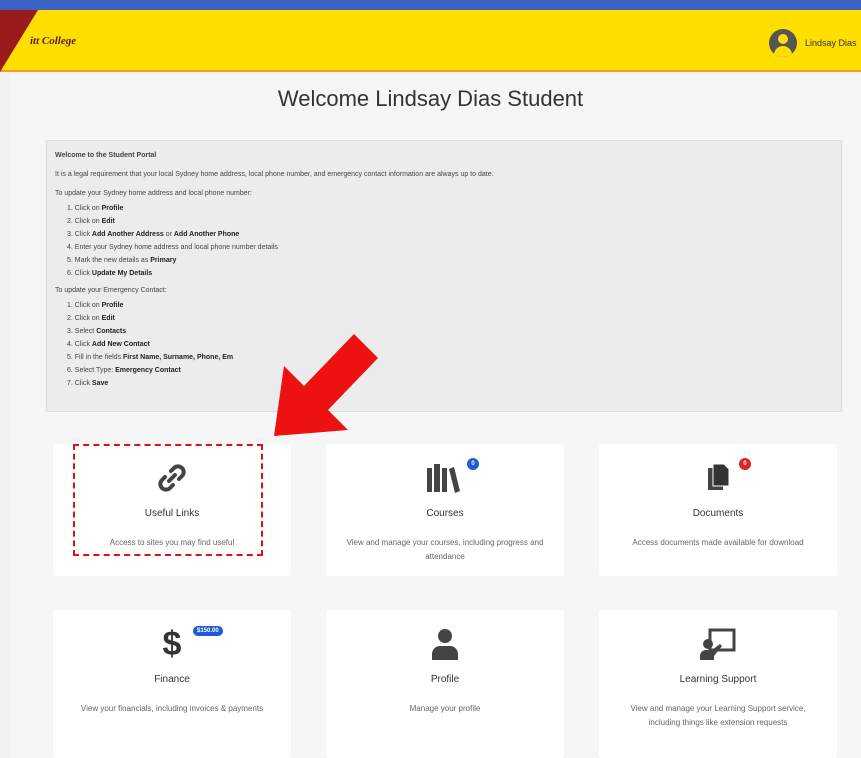 This screenshot has width=861, height=758. What do you see at coordinates (108, 344) in the screenshot?
I see `list-item: 4. Click Add New Contact` at bounding box center [108, 344].